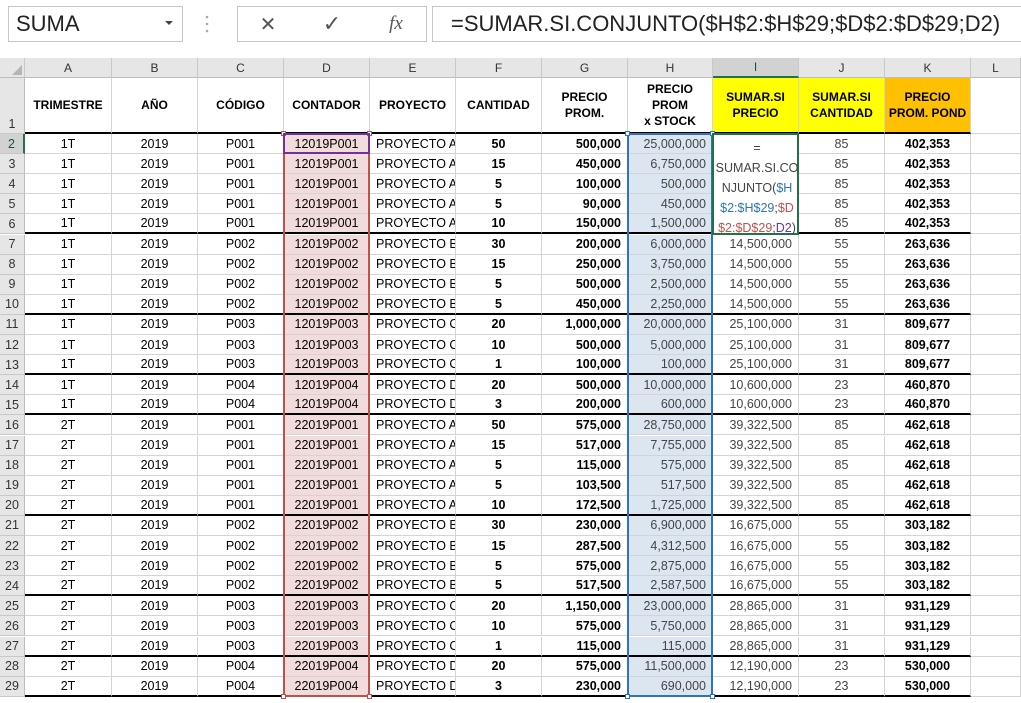 The width and height of the screenshot is (1021, 703). Describe the element at coordinates (12, 324) in the screenshot. I see `row-header-11: 11` at that location.